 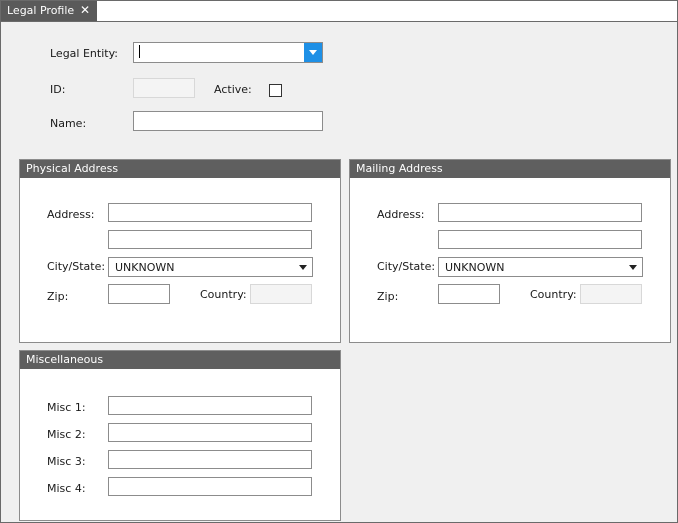 What do you see at coordinates (540, 267) in the screenshot?
I see `mailing-city-state-select: UNKNOWN` at bounding box center [540, 267].